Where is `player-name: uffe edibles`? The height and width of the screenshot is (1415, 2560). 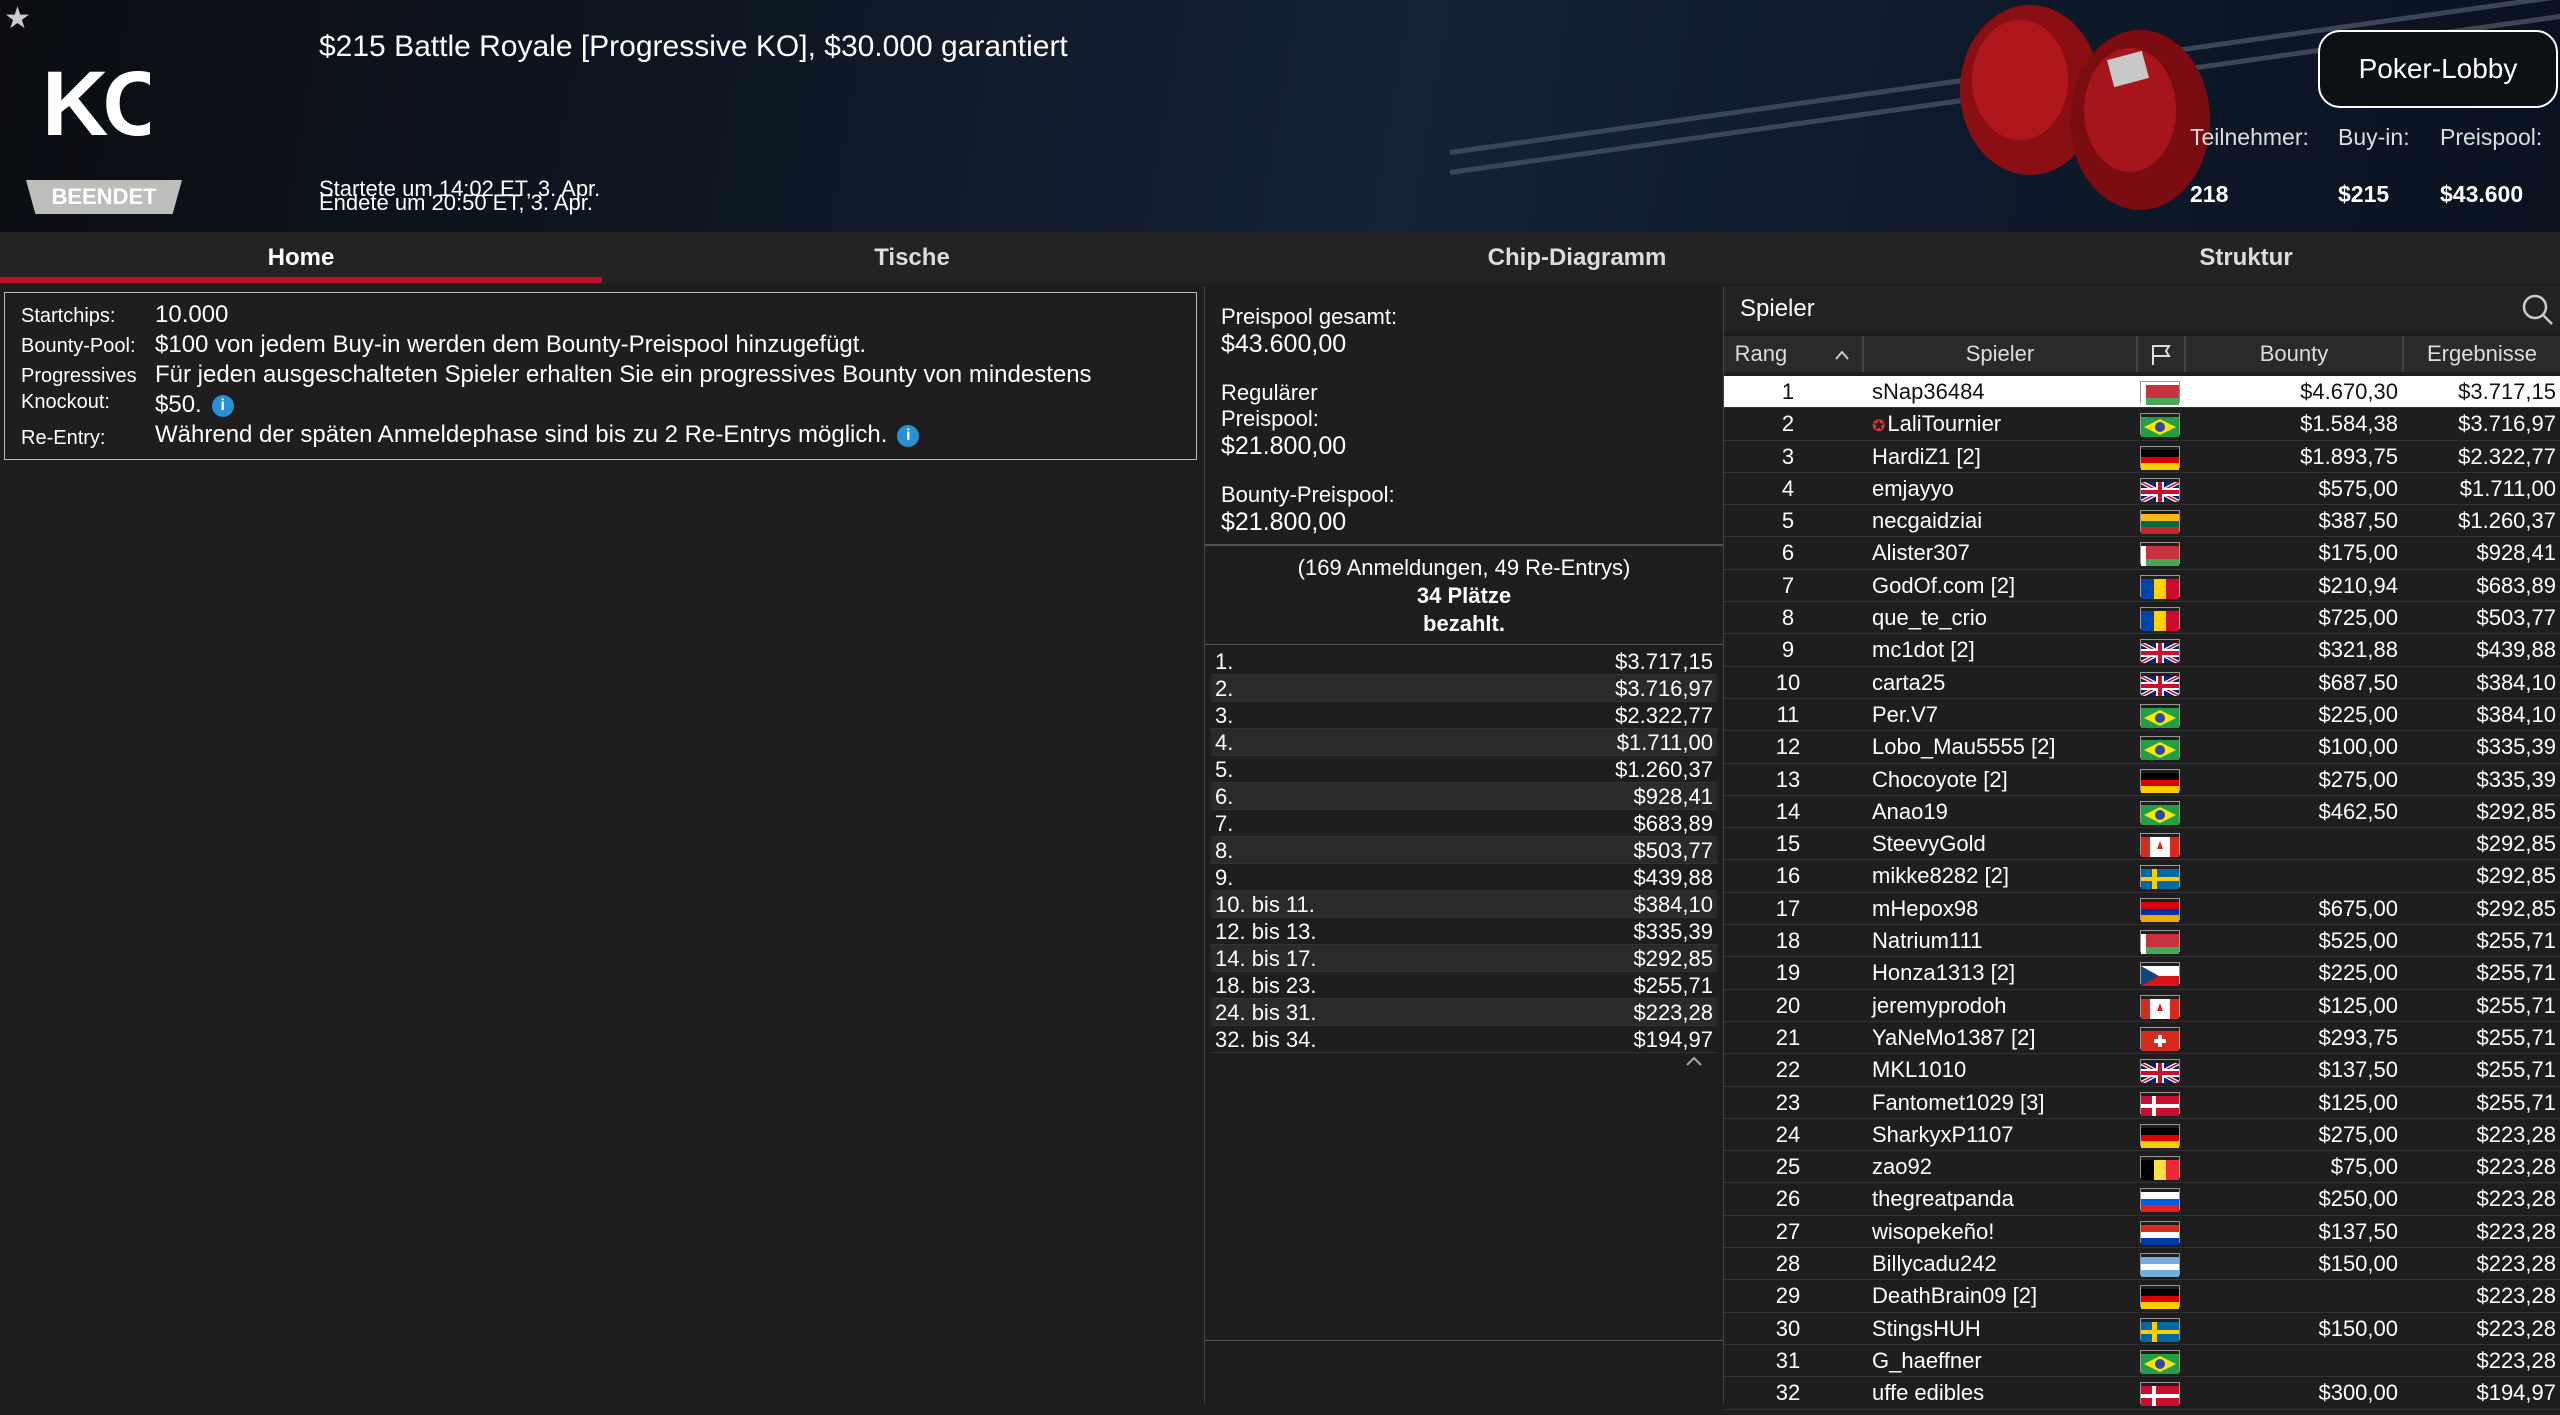
player-name: uffe edibles is located at coordinates (1928, 1393).